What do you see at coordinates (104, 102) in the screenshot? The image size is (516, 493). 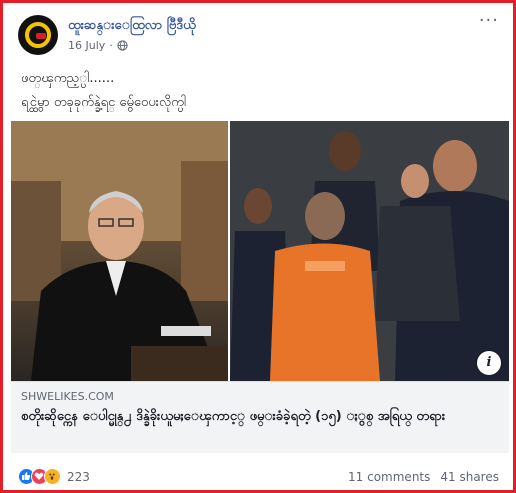 I see `caption-line: ရင္ထဲမွာ တခုခုက်န္ခဲ့ရင္ မွ်ေဝေပးလိုက္ပါ` at bounding box center [104, 102].